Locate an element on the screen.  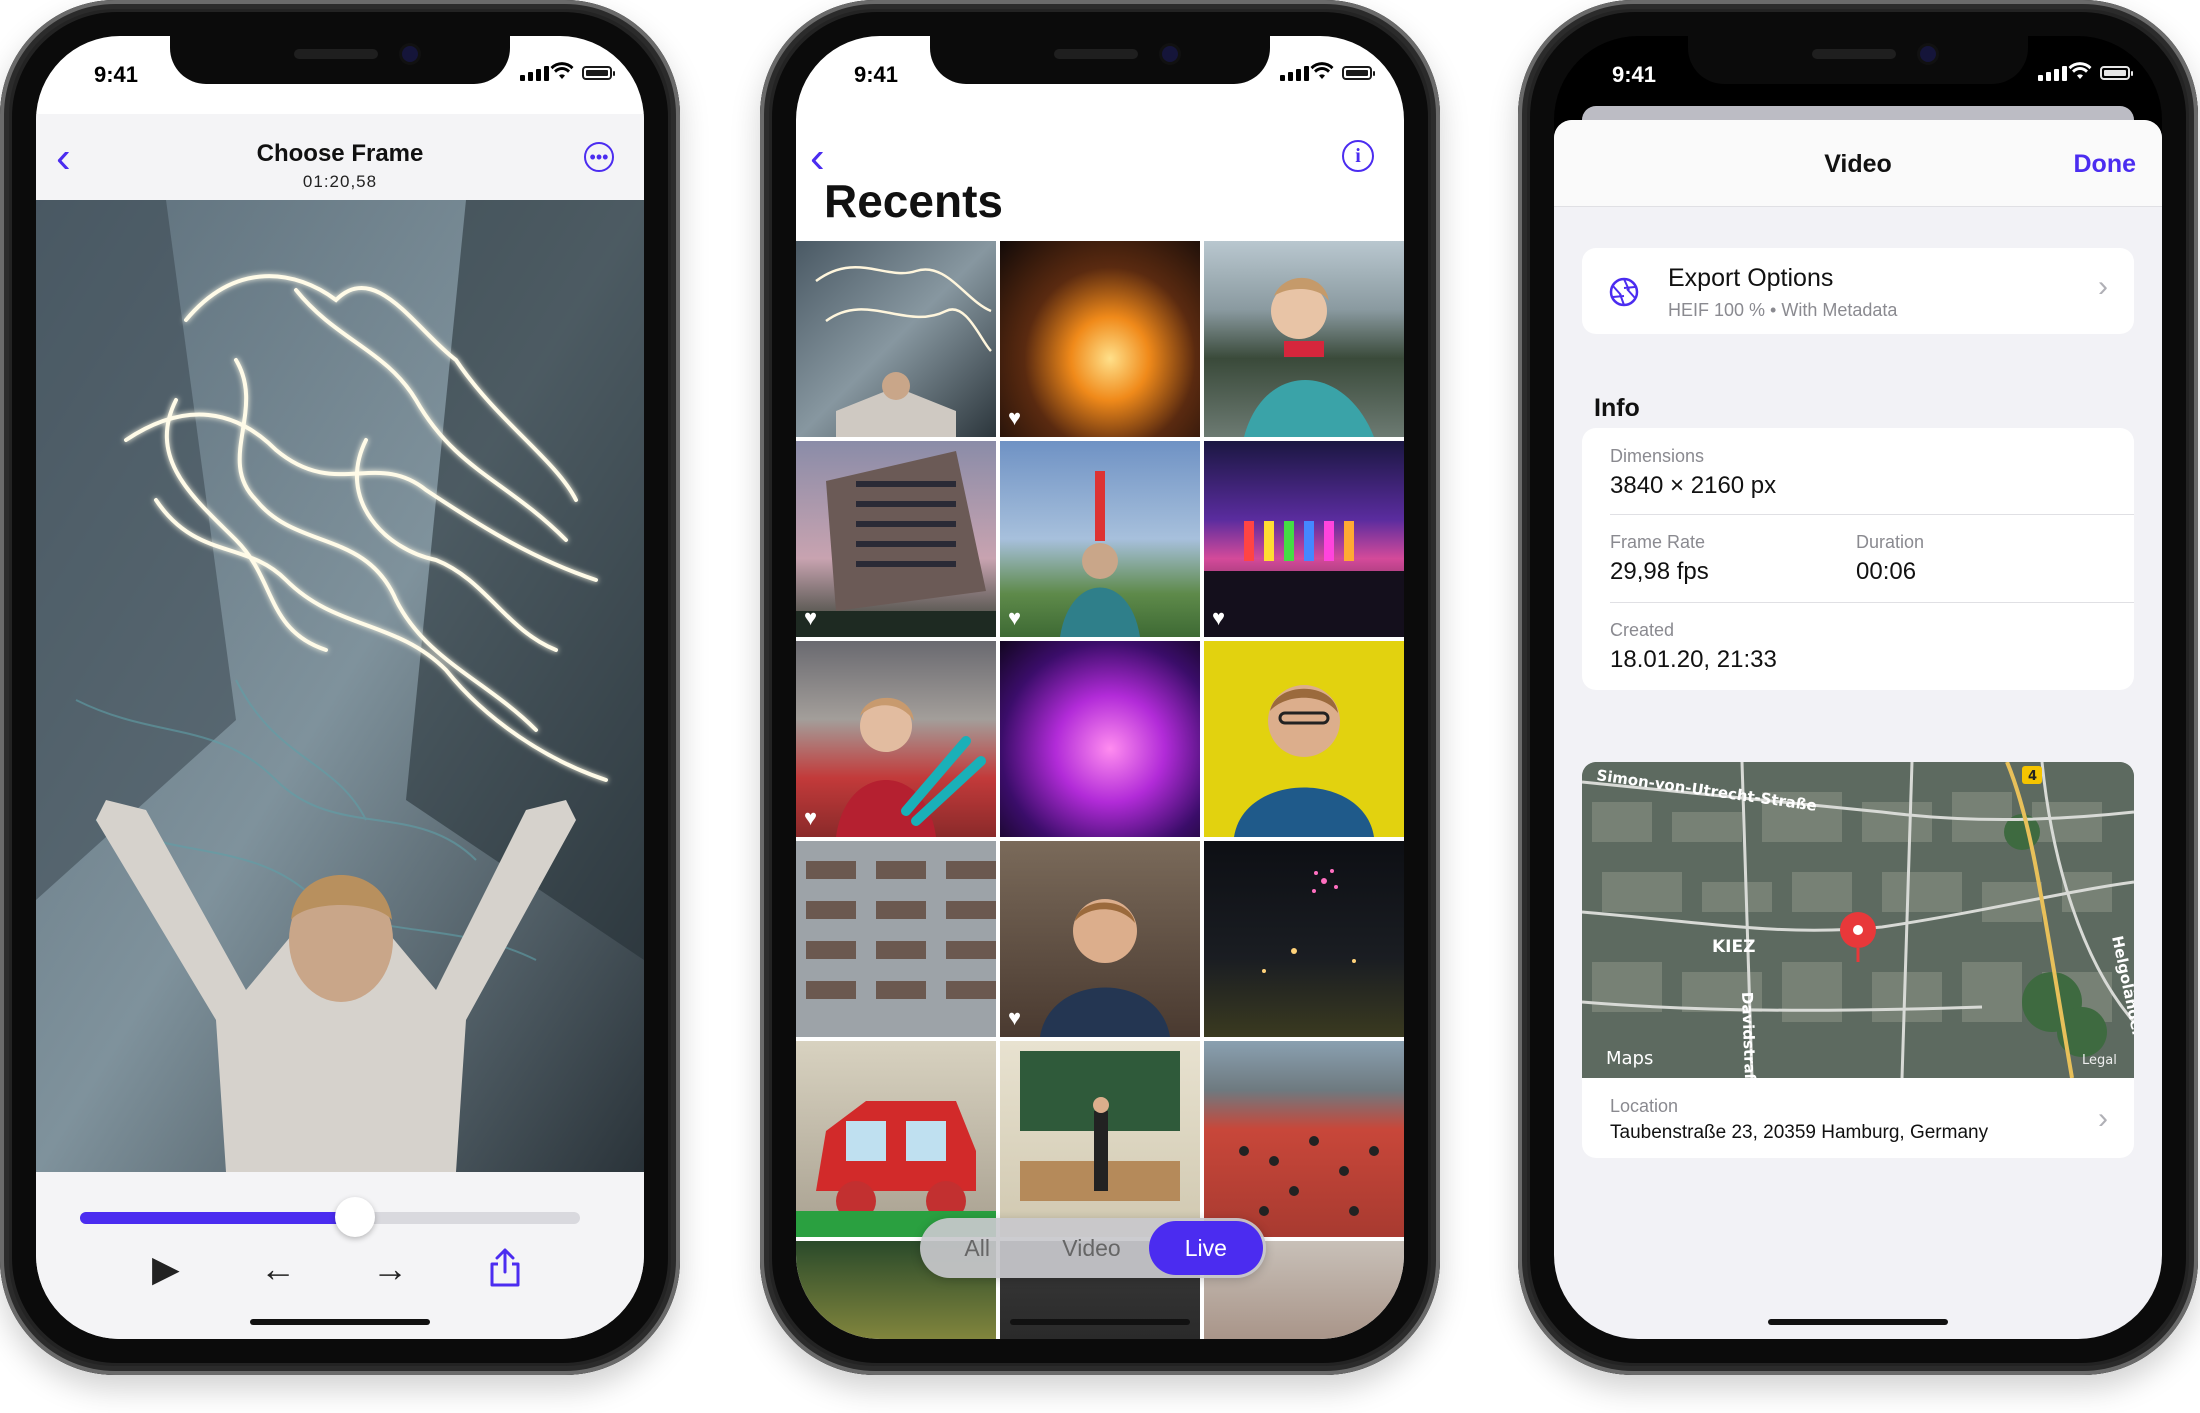
dimensions-value: 3840 × 2160 px is located at coordinates (1693, 485).